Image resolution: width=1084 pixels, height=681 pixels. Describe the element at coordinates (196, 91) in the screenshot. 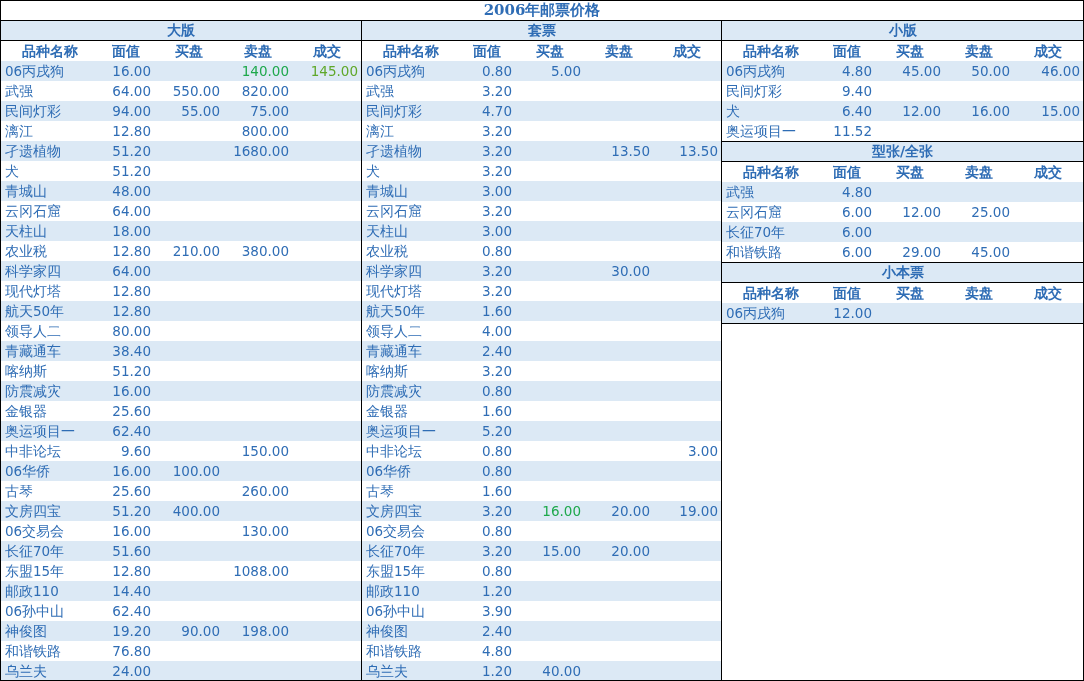

I see `table-cell-text: 550.00` at that location.